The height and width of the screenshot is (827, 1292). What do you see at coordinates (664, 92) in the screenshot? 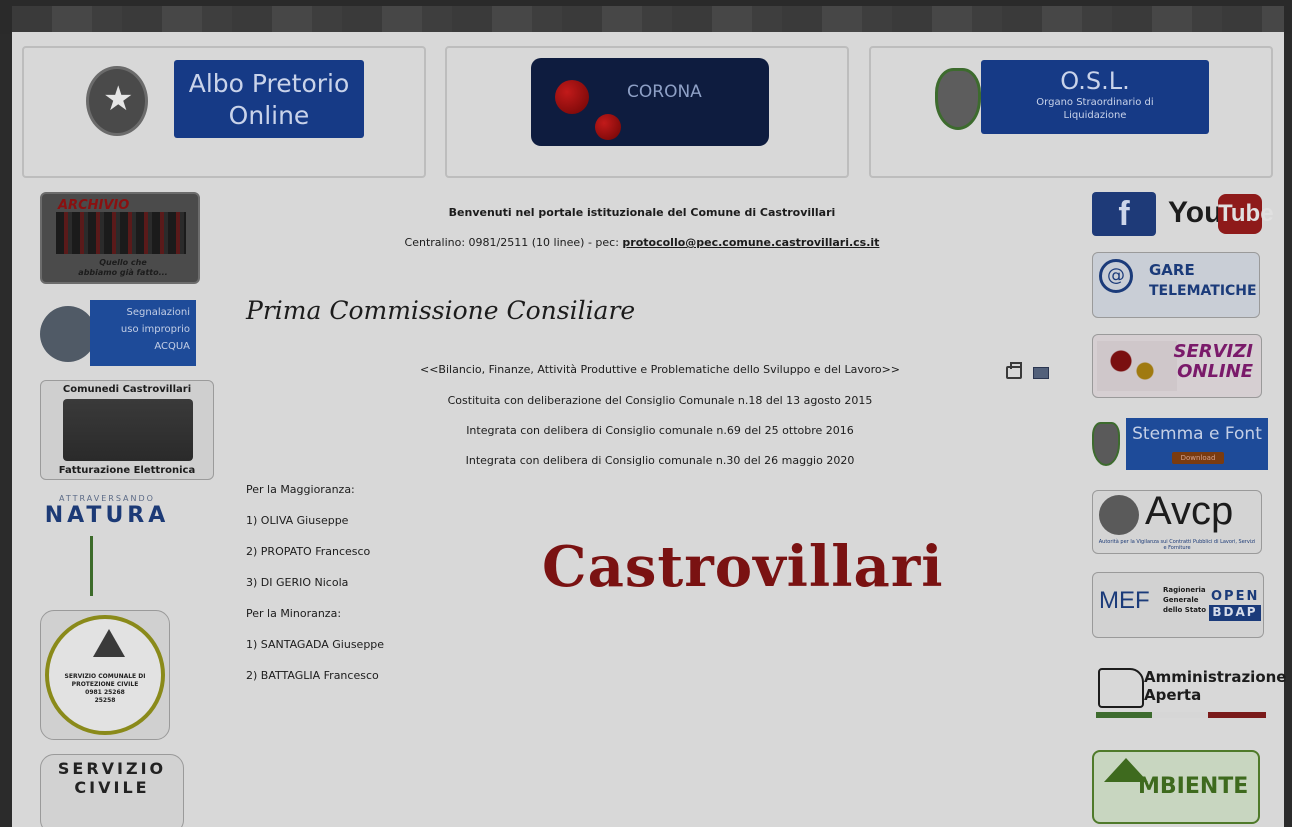
I see `corona-label: CORONA` at bounding box center [664, 92].